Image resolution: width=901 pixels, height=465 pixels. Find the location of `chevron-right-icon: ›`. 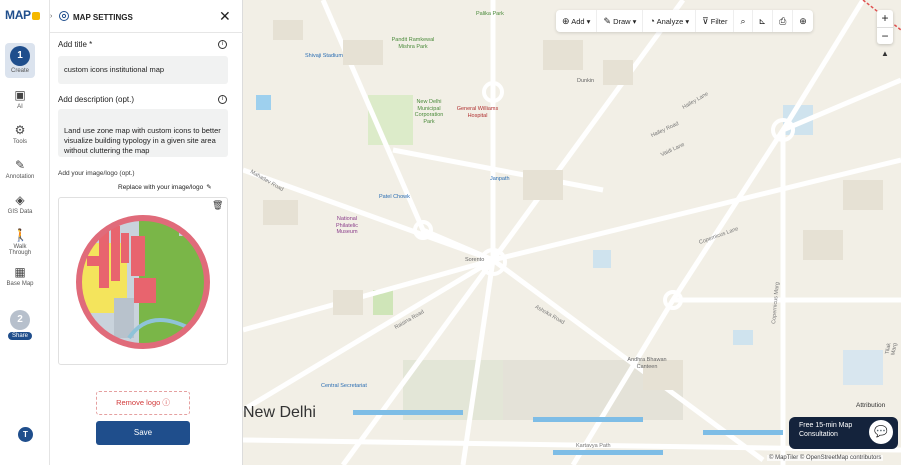

chevron-right-icon: › is located at coordinates (51, 16).